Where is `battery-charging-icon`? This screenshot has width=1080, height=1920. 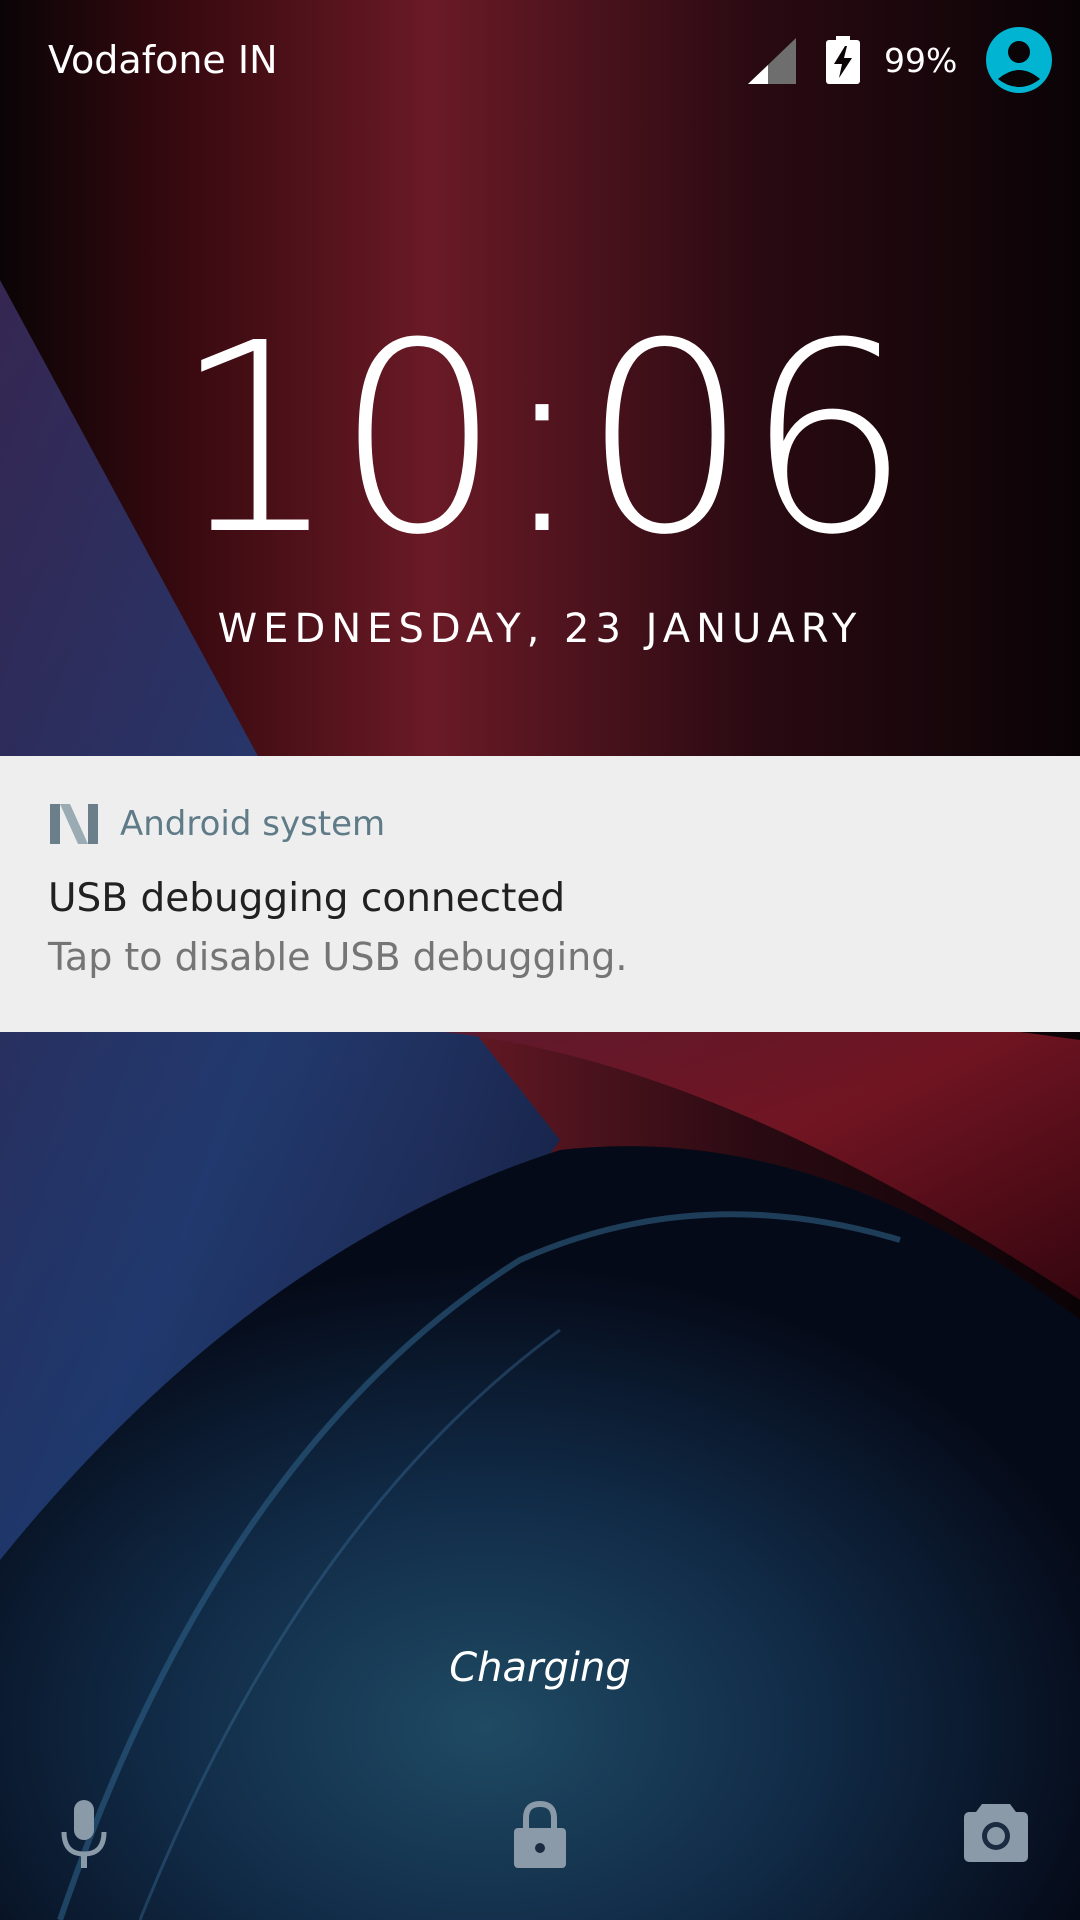 battery-charging-icon is located at coordinates (843, 60).